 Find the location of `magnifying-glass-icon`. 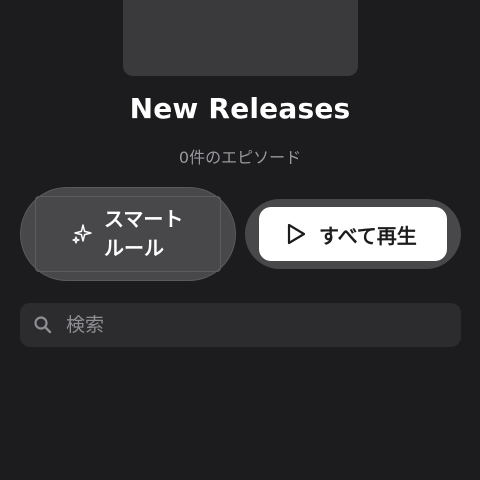

magnifying-glass-icon is located at coordinates (43, 325).